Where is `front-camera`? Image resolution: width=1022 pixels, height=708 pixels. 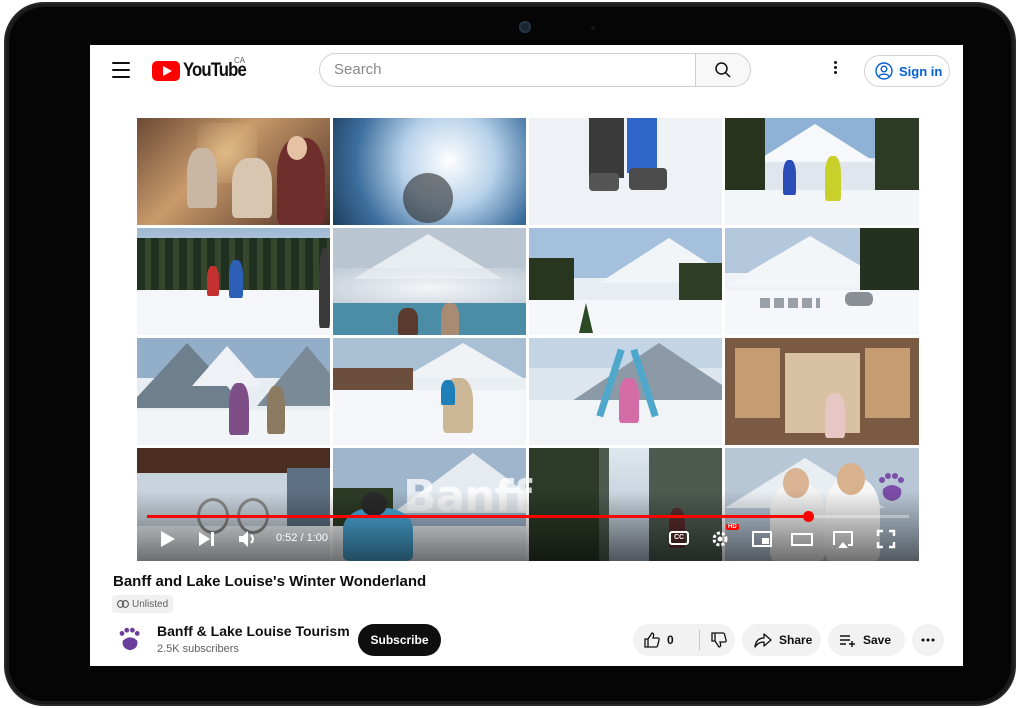
front-camera is located at coordinates (525, 27).